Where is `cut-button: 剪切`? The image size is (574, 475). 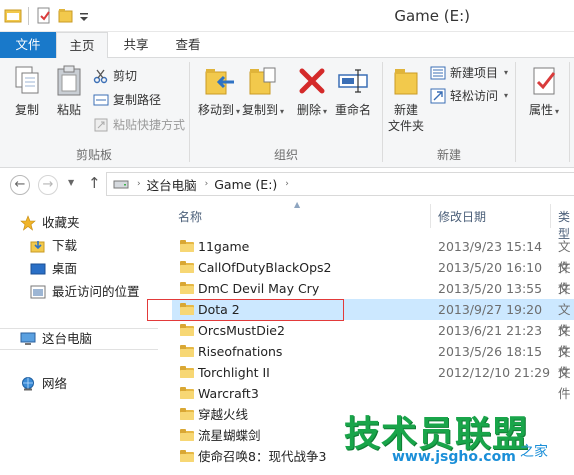 cut-button: 剪切 is located at coordinates (115, 76).